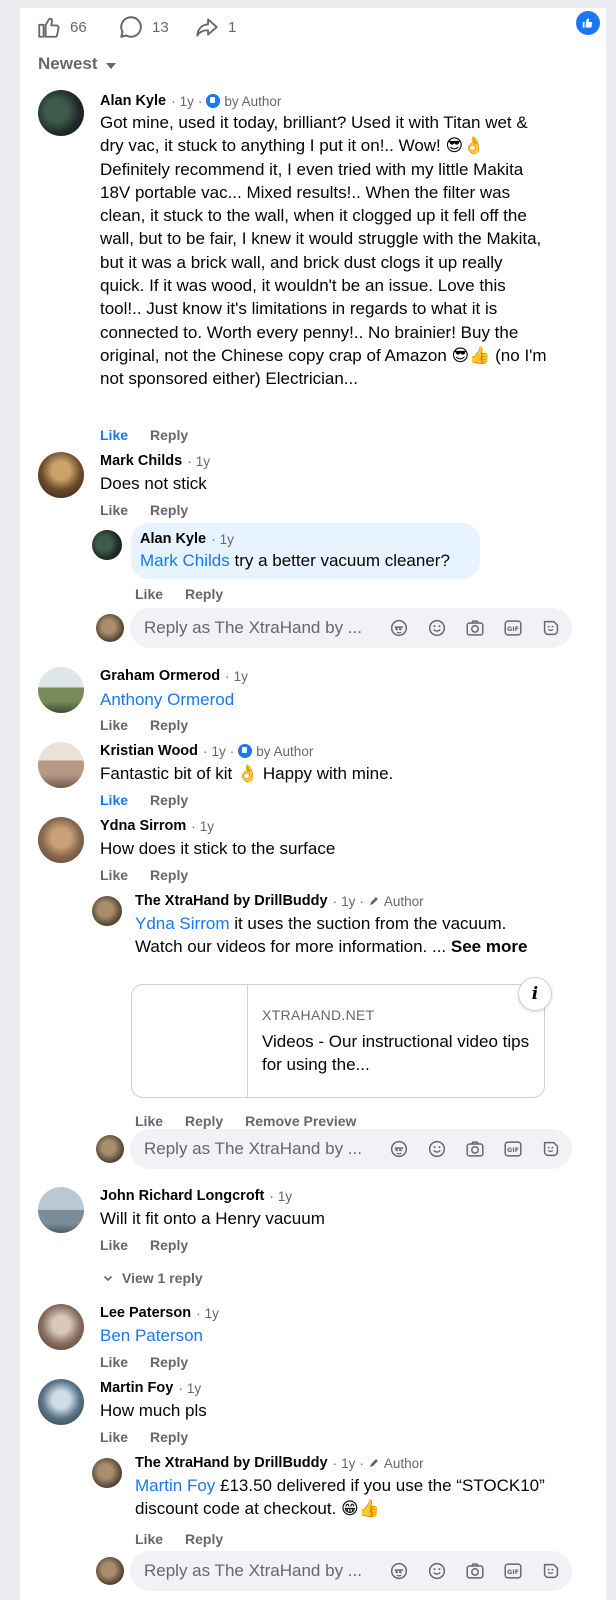 The width and height of the screenshot is (616, 1600). Describe the element at coordinates (68, 63) in the screenshot. I see `sort-label: Newest` at that location.